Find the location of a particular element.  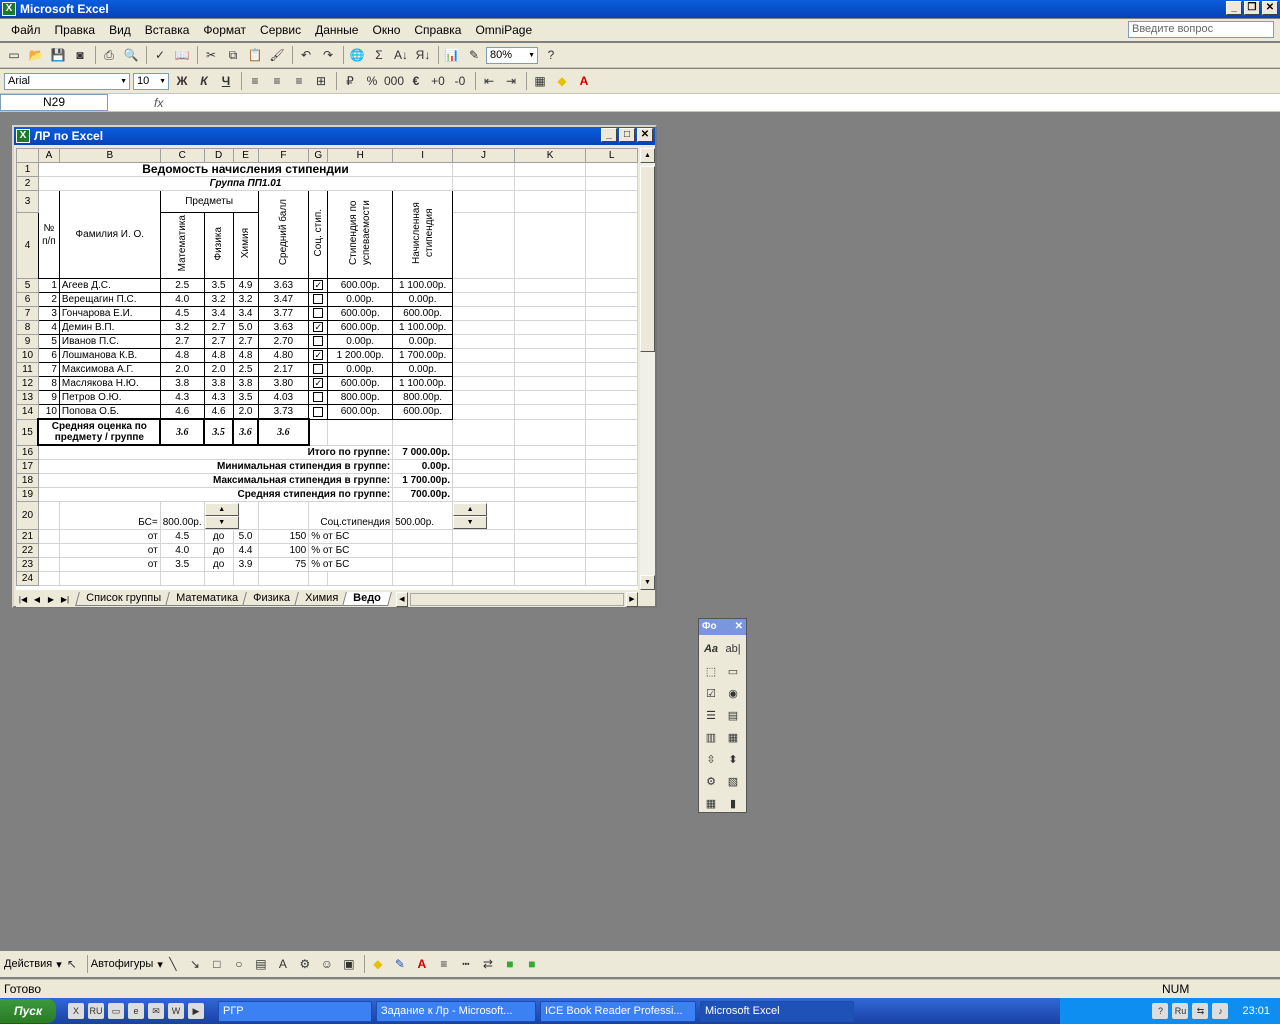

cell-num: 5 is located at coordinates (48, 341).